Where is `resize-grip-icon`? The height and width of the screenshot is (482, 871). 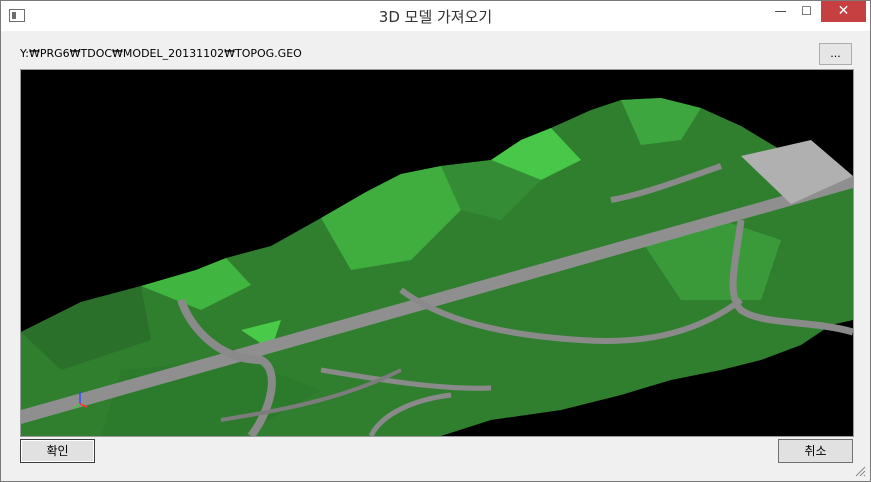 resize-grip-icon is located at coordinates (860, 471).